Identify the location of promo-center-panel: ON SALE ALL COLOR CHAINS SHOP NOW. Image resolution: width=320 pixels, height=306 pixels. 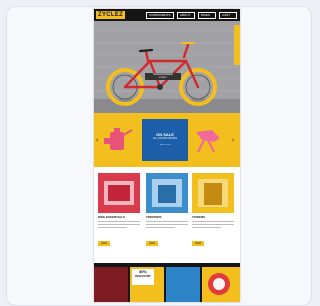
(165, 140).